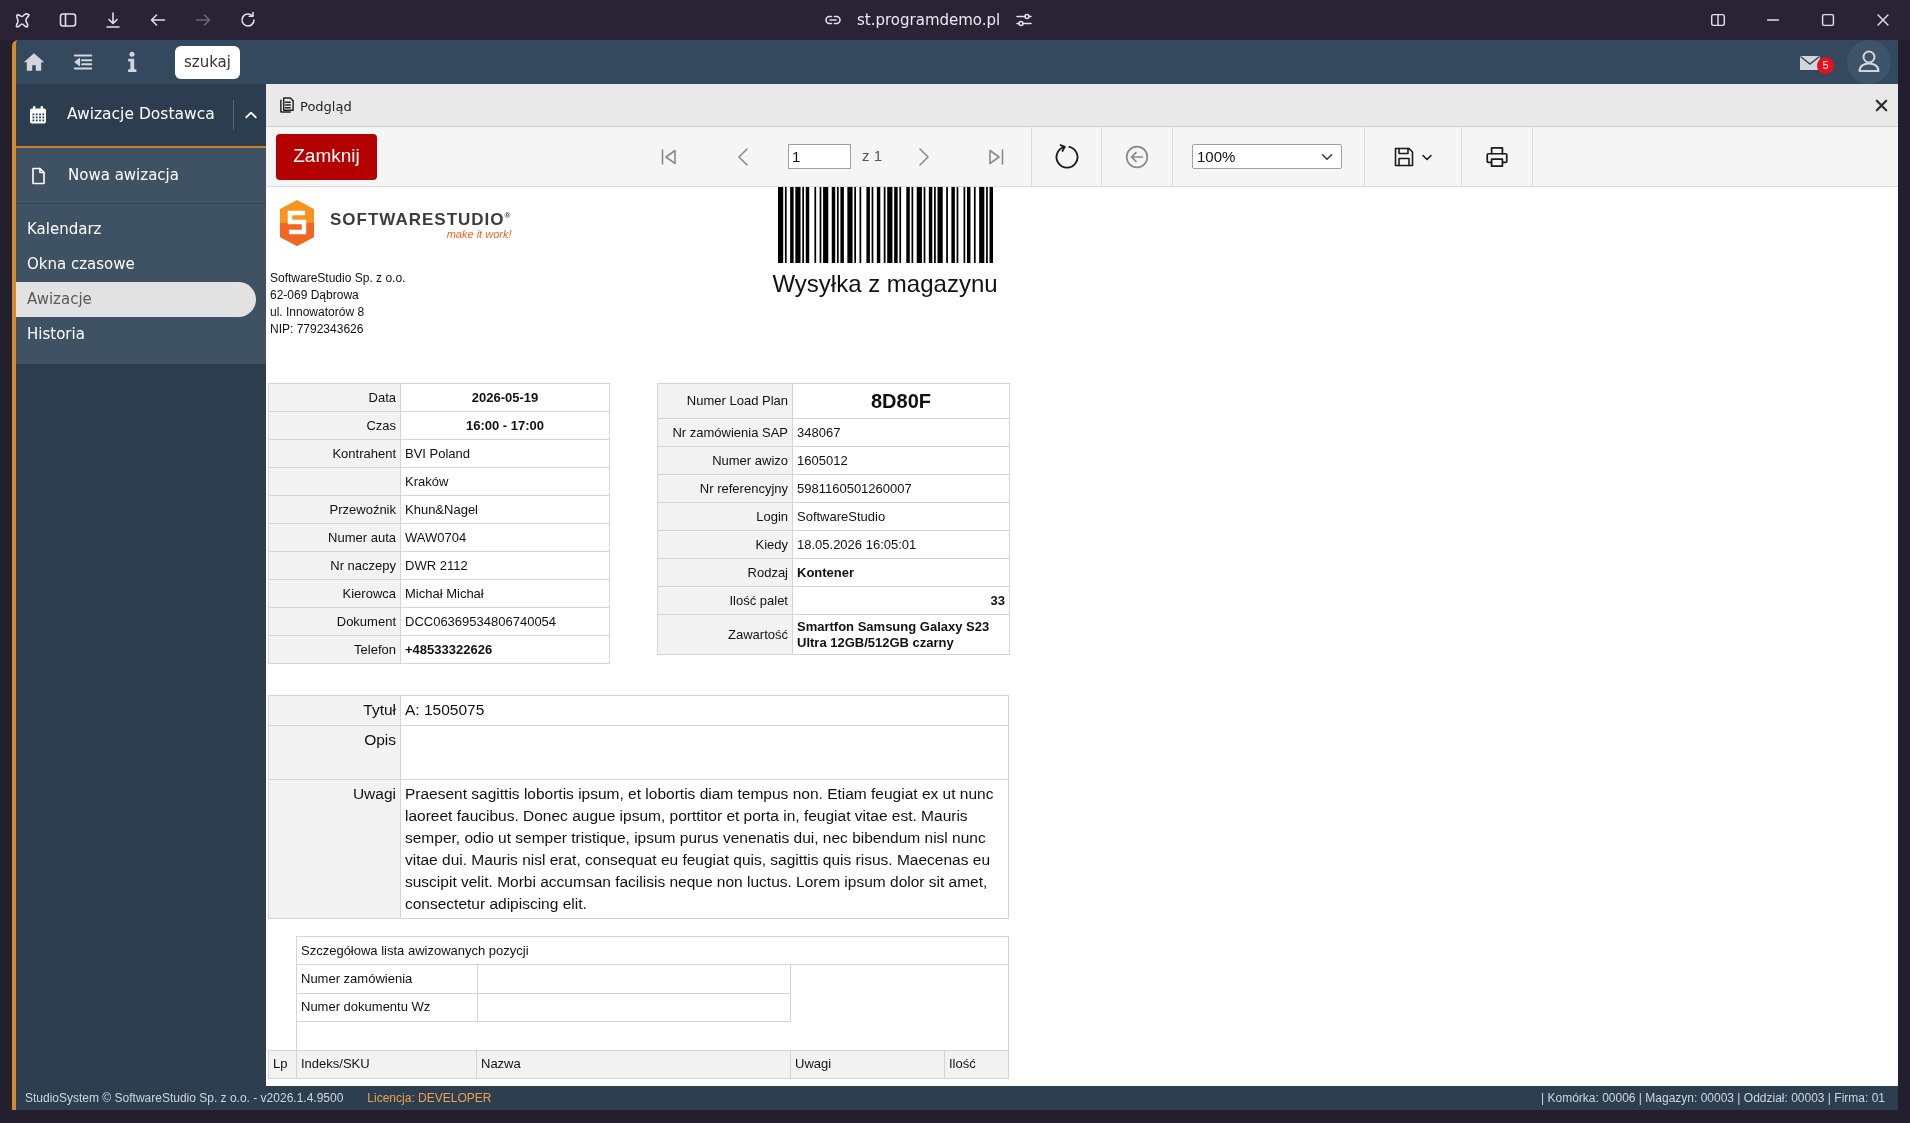  I want to click on section-title: Szczegółowa lista awizowanych pozycji, so click(652, 951).